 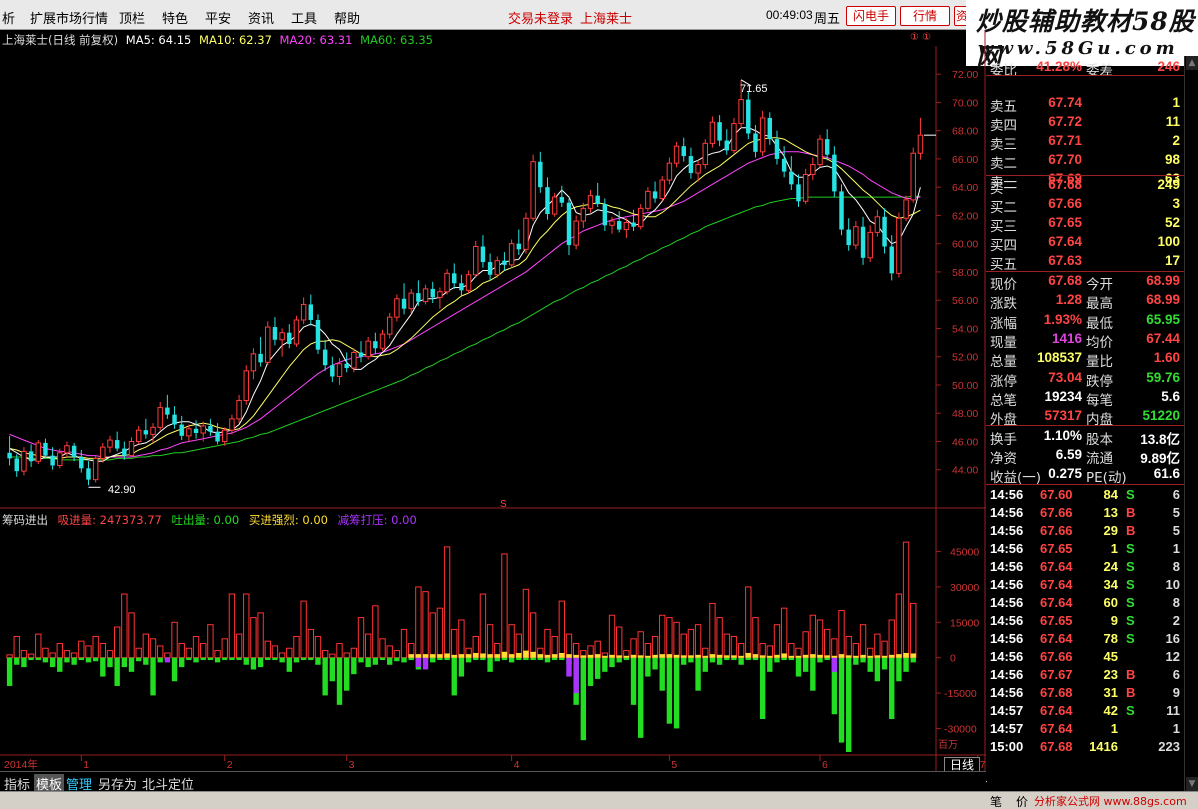 What do you see at coordinates (1065, 121) in the screenshot?
I see `ask-row-value: 67.72` at bounding box center [1065, 121].